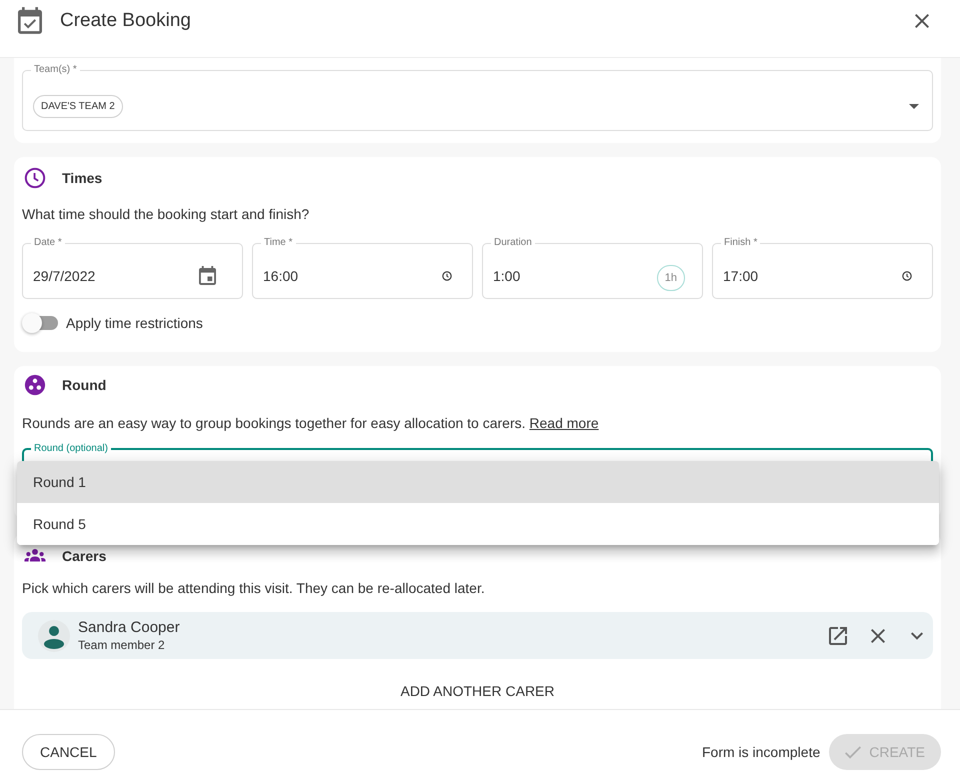  I want to click on menu-option: Round 1, so click(478, 482).